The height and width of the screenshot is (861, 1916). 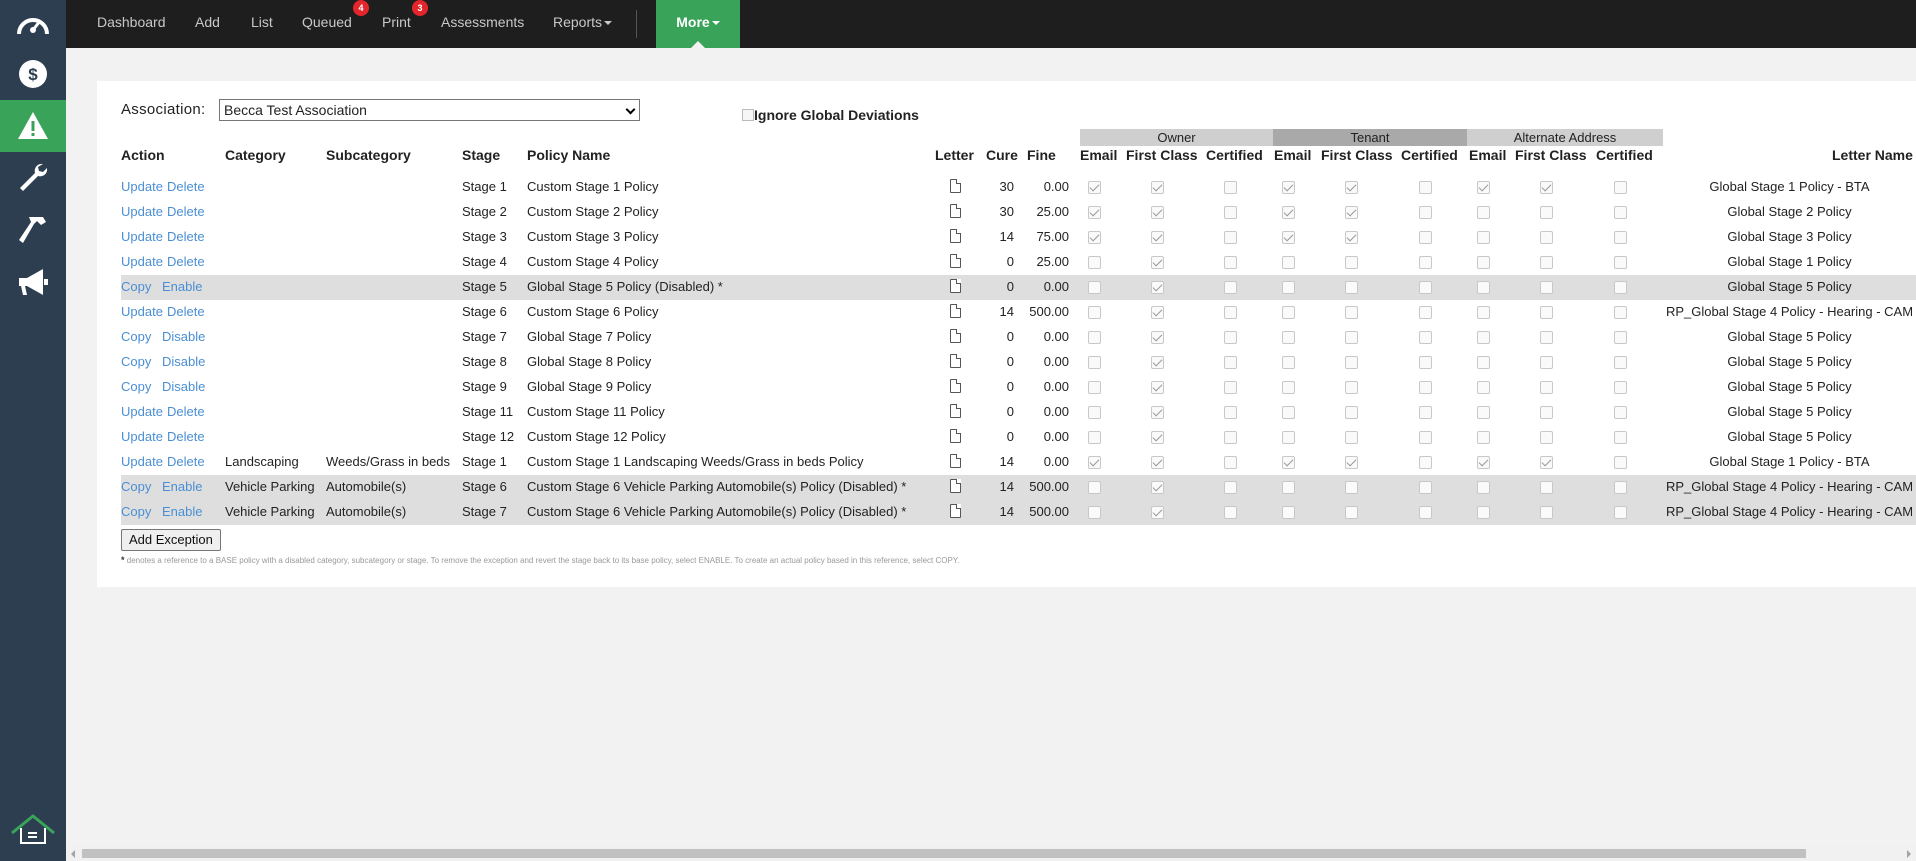 What do you see at coordinates (33, 26) in the screenshot?
I see `sidebar-item-dashboard` at bounding box center [33, 26].